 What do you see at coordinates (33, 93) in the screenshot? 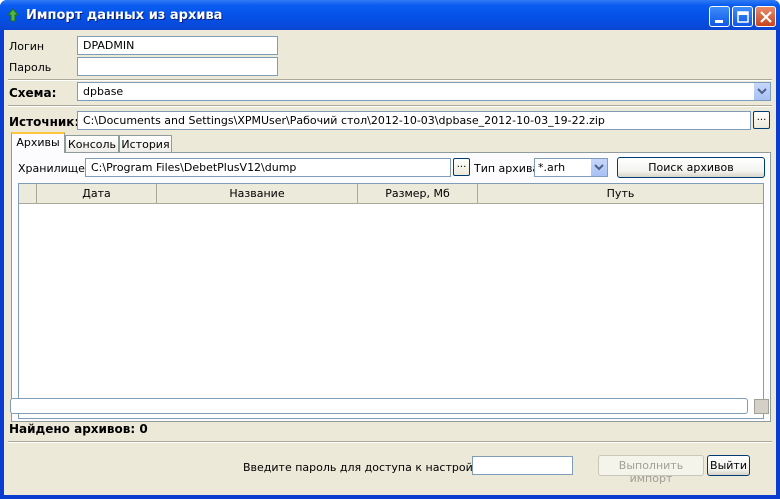
I see `schema-label: Схема:` at bounding box center [33, 93].